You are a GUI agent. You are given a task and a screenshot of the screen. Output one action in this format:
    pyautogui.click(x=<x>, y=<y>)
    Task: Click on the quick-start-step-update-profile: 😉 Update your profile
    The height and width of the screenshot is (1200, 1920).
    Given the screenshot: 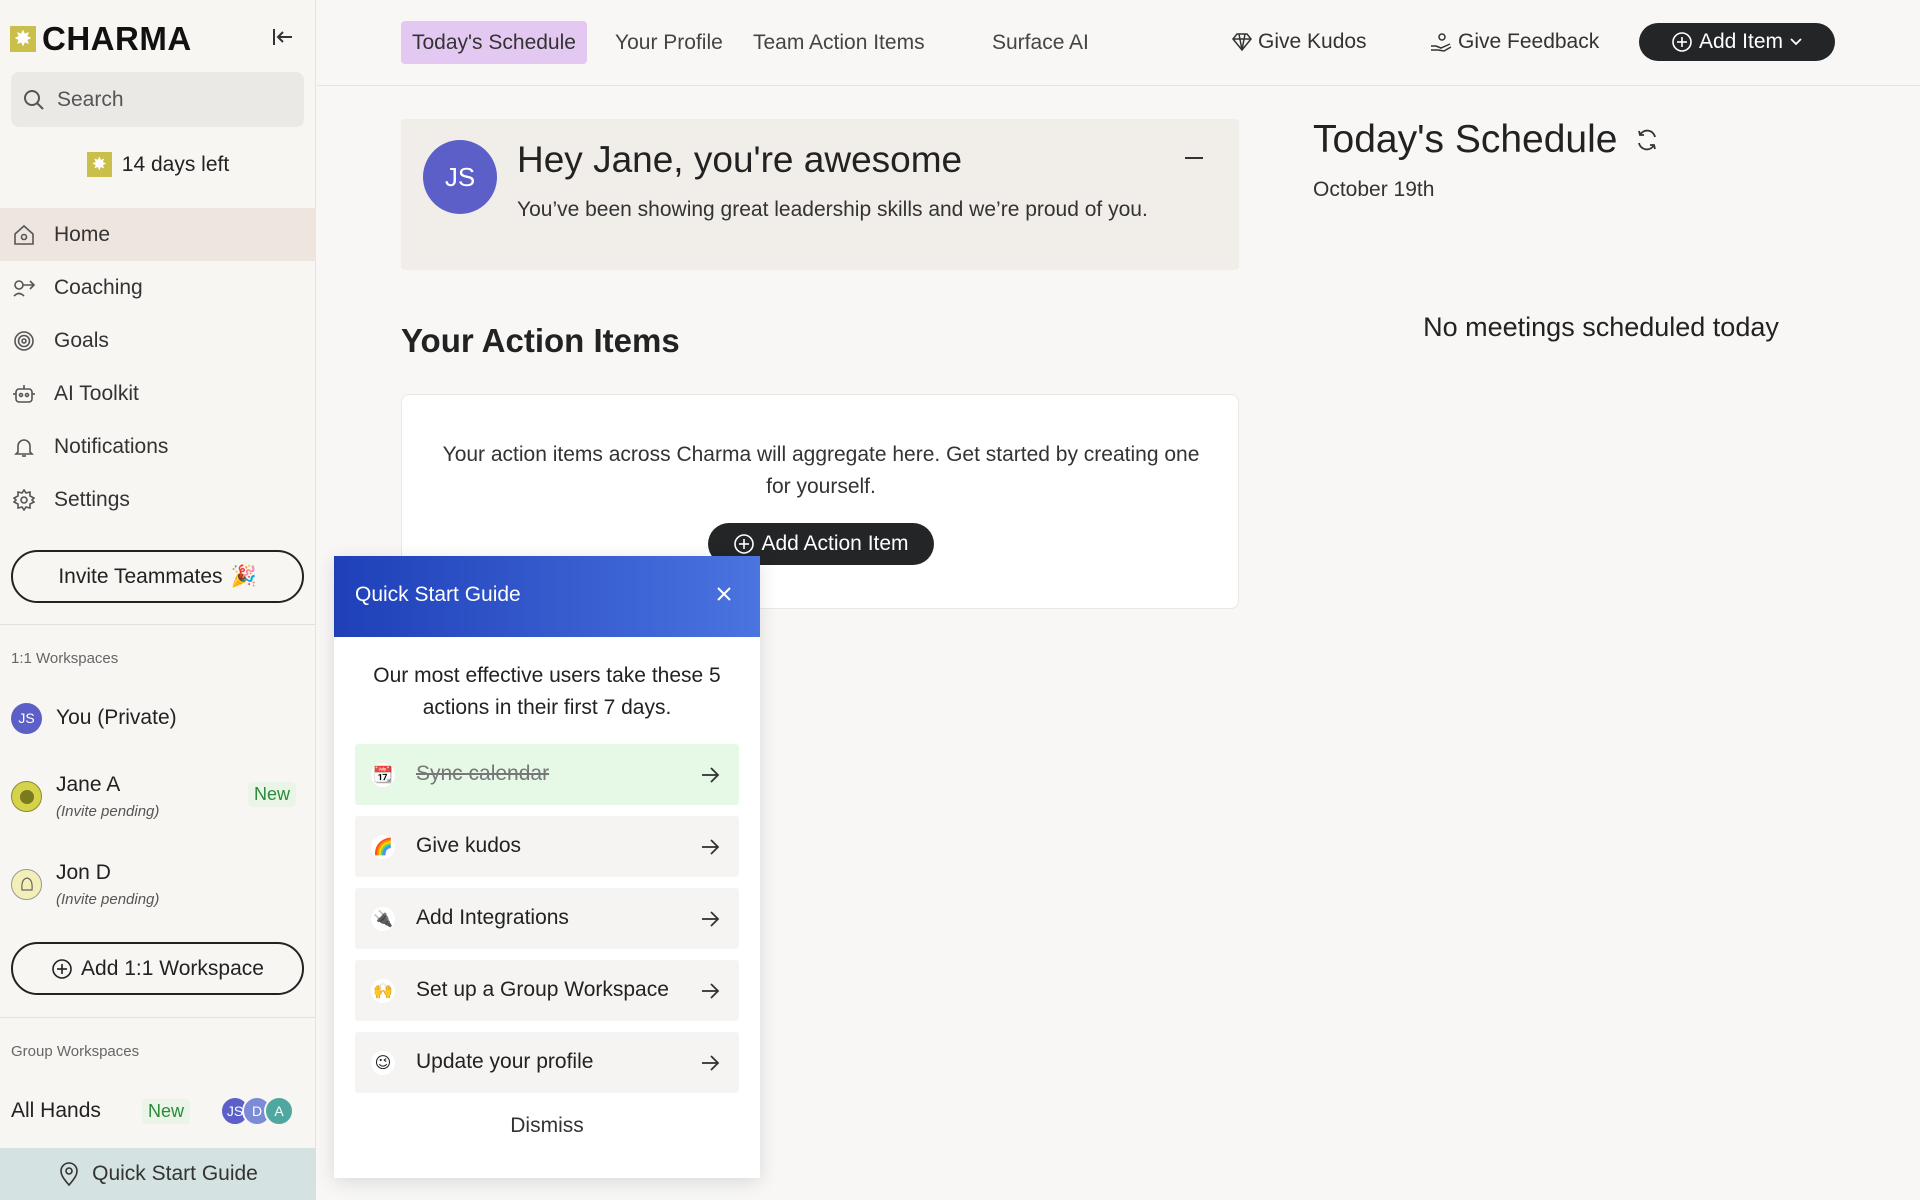 What is the action you would take?
    pyautogui.click(x=547, y=1062)
    